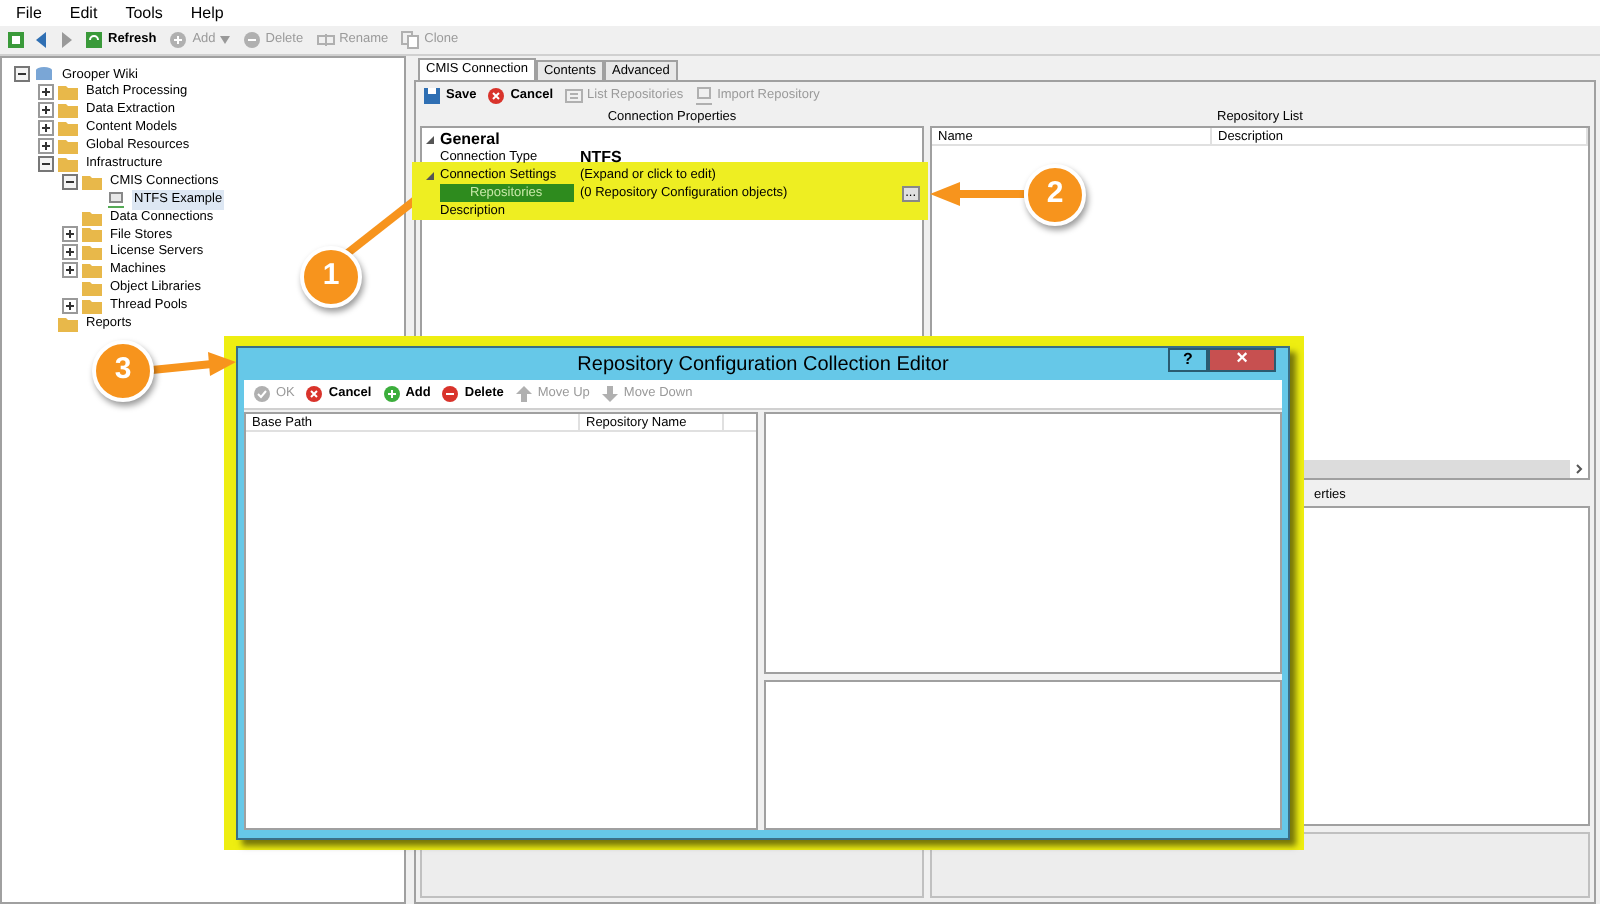  Describe the element at coordinates (83, 13) in the screenshot. I see `menu-item: Edit` at that location.